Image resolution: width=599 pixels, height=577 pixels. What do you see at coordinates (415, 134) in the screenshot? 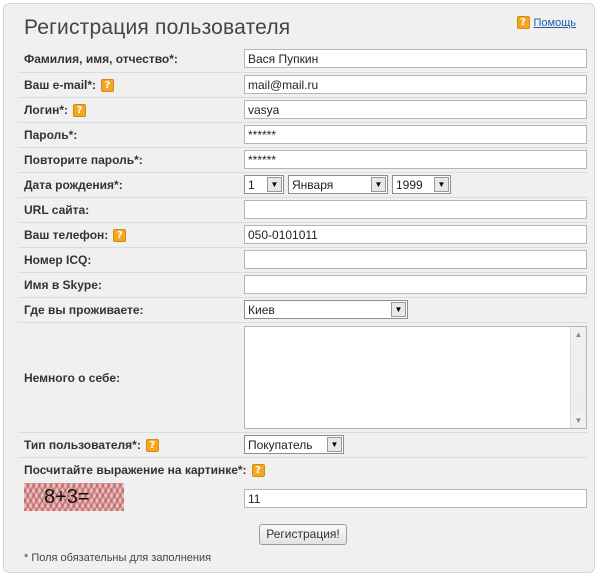
I see `password-input: ******` at bounding box center [415, 134].